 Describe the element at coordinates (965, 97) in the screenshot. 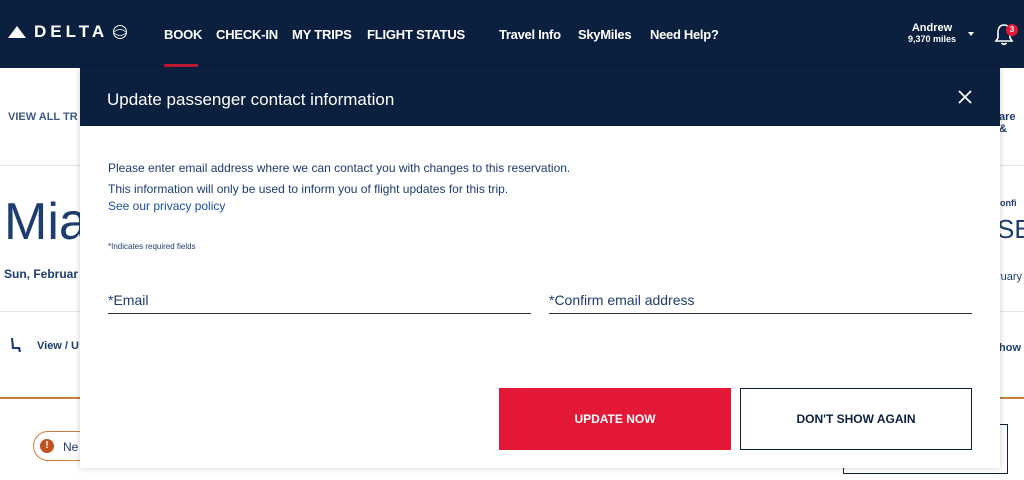

I see `close-icon` at that location.